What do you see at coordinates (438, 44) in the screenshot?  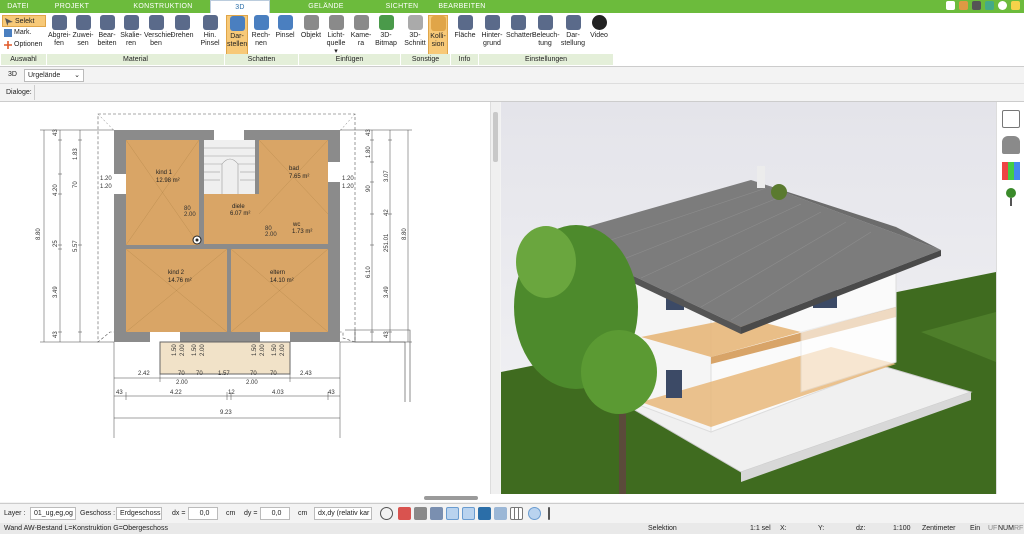 I see `button-label: sion` at bounding box center [438, 44].